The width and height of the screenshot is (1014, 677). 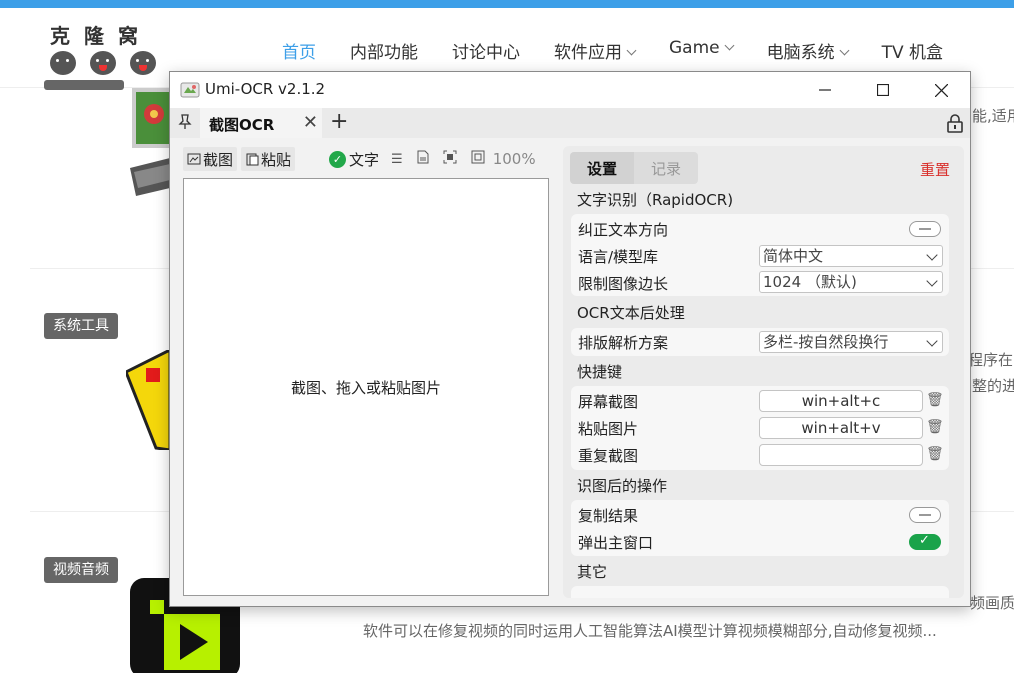 What do you see at coordinates (600, 372) in the screenshot?
I see `section-hotkeys-title: 快捷键` at bounding box center [600, 372].